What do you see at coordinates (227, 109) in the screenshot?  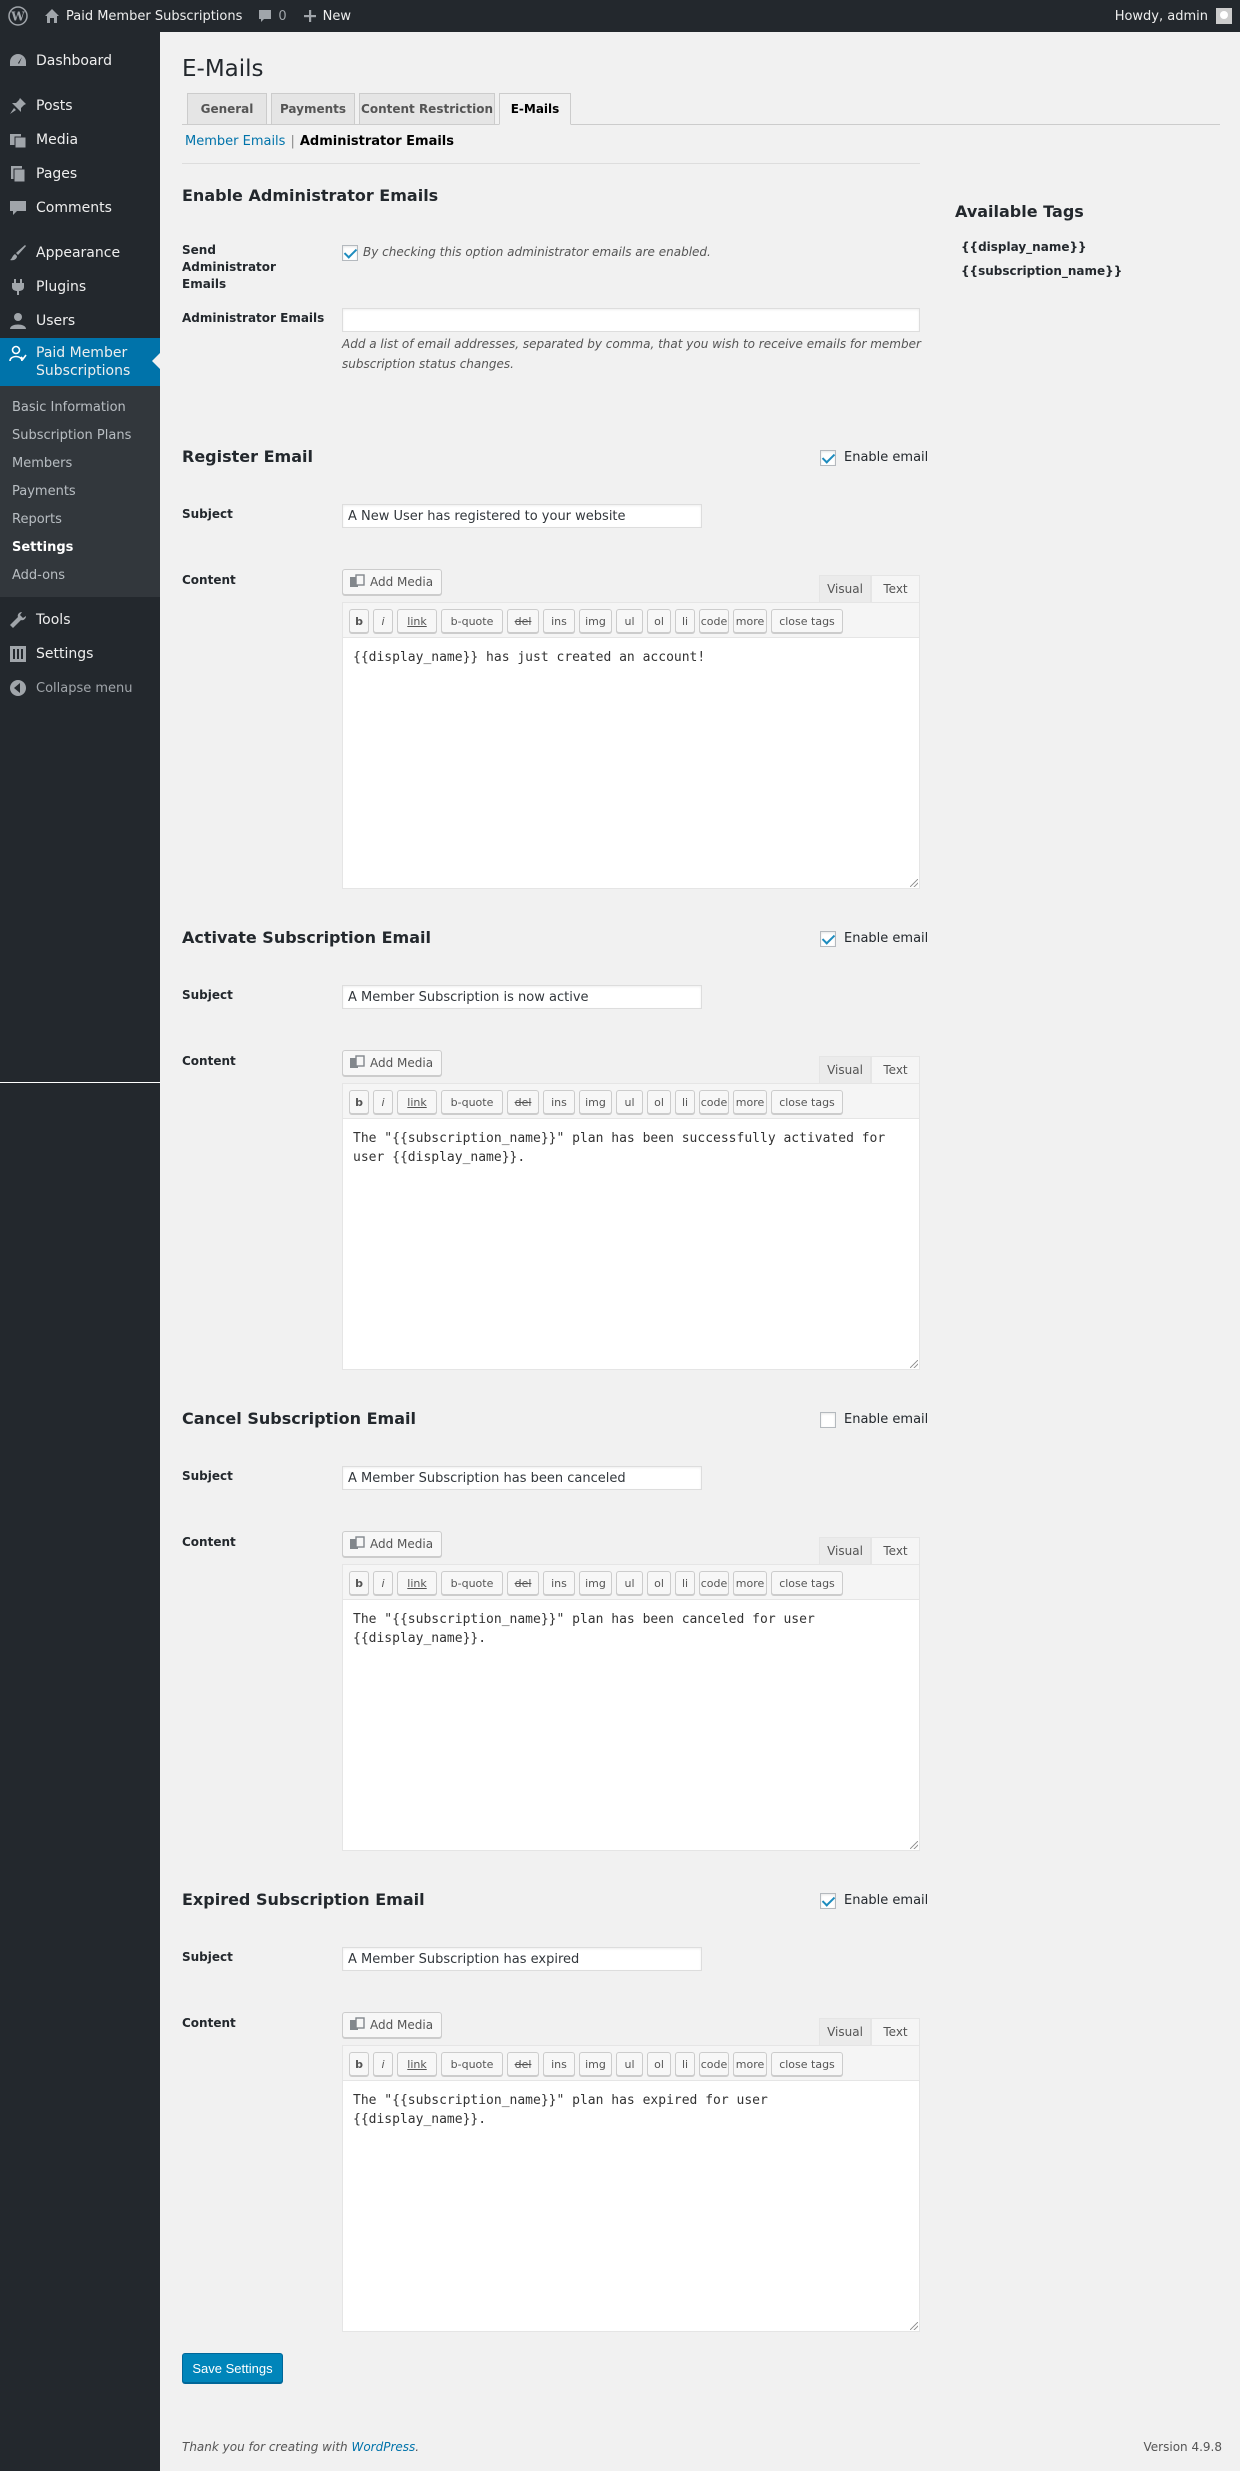 I see `tab-general: General` at bounding box center [227, 109].